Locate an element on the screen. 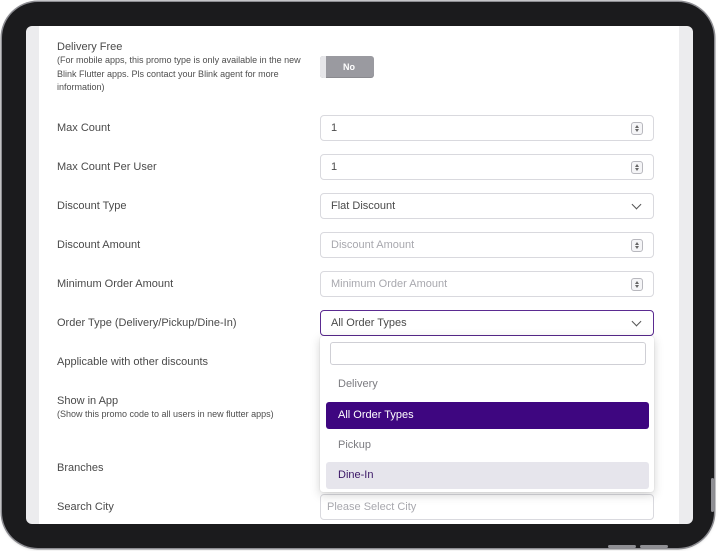 The width and height of the screenshot is (718, 551). max-count-value: 1 is located at coordinates (334, 128).